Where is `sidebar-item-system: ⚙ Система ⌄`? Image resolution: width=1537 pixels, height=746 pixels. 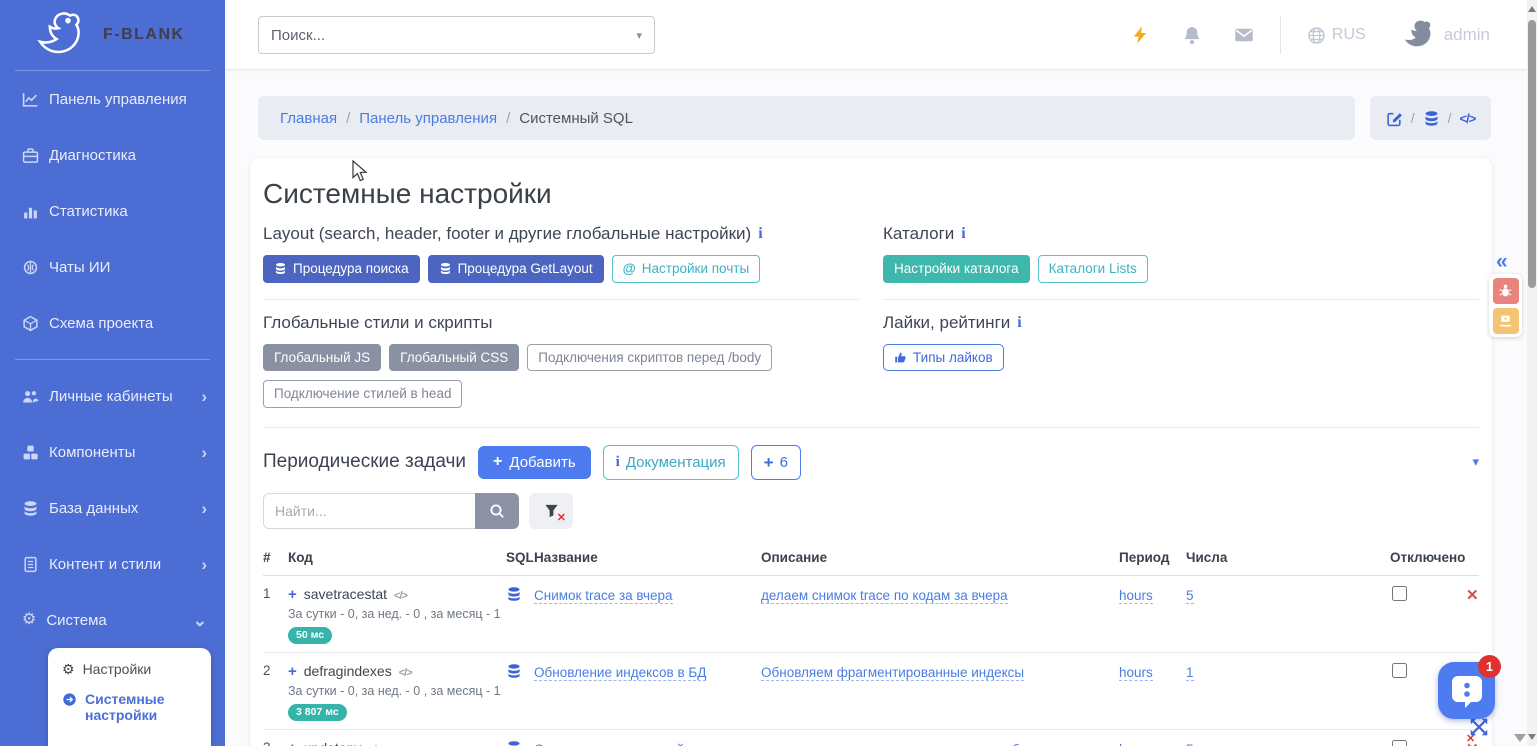
sidebar-item-system: ⚙ Система ⌄ is located at coordinates (112, 620).